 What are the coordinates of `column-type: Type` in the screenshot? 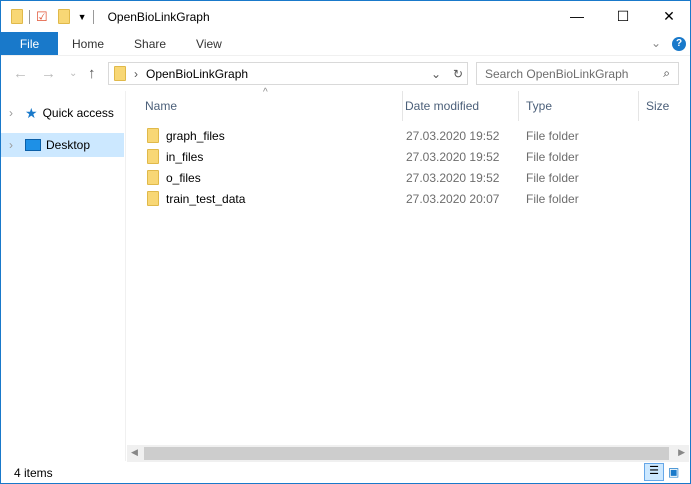 It's located at (579, 106).